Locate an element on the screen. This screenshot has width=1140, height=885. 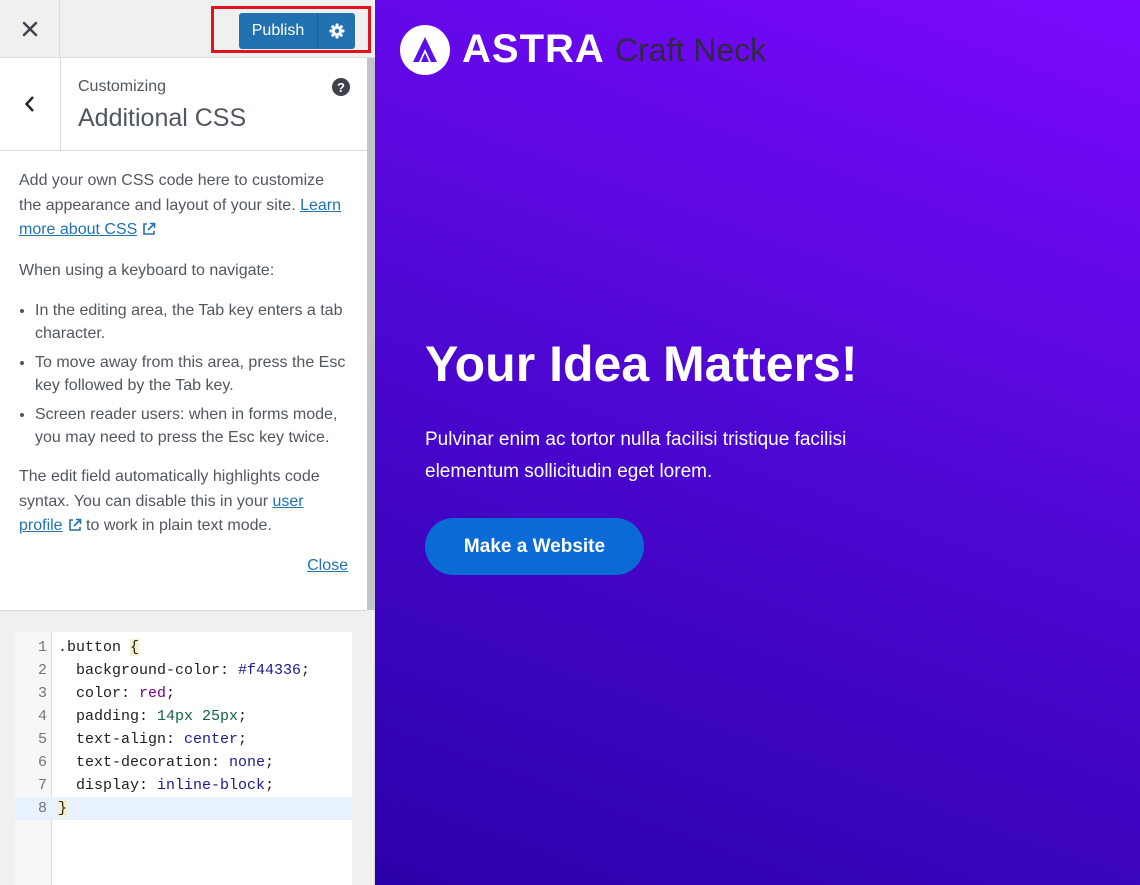
css-value: red is located at coordinates (153, 693).